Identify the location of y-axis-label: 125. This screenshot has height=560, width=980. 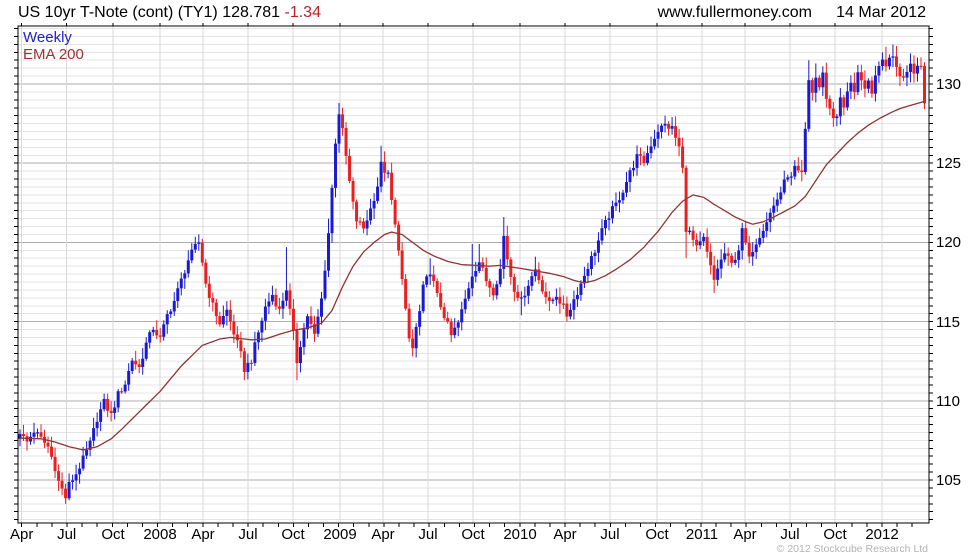
(949, 164).